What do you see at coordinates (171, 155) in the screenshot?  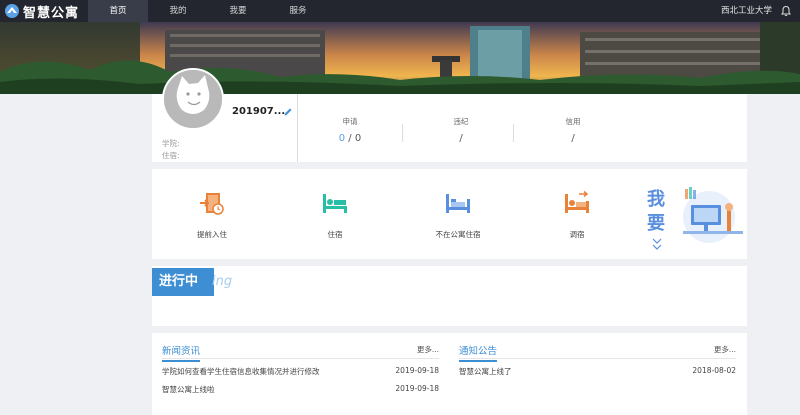 I see `room-label: 住宿:` at bounding box center [171, 155].